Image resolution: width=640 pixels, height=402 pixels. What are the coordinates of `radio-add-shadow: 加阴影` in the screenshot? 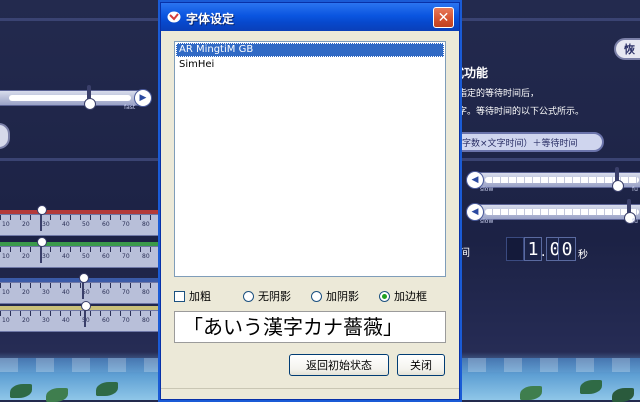 It's located at (335, 296).